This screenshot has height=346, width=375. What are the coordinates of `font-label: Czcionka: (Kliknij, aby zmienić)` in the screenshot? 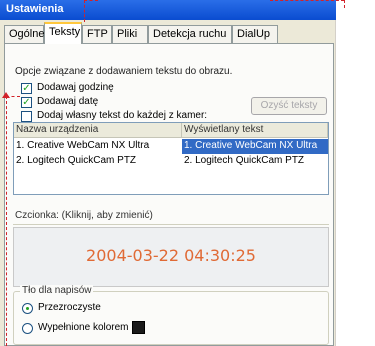 It's located at (84, 215).